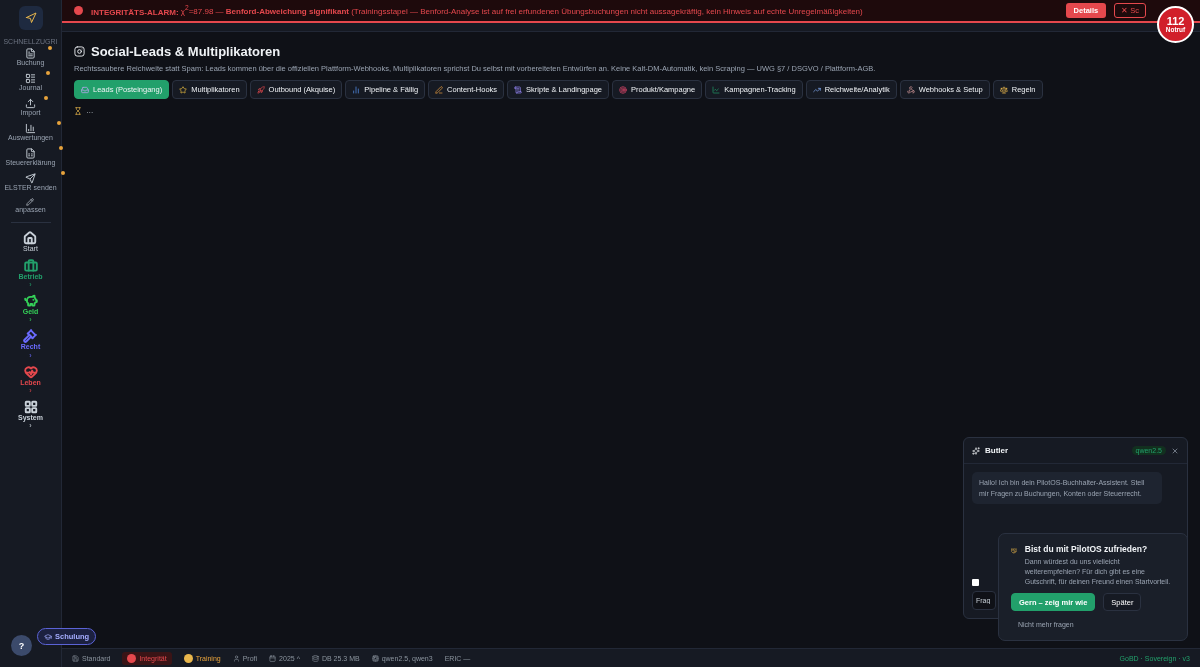 The width and height of the screenshot is (1200, 667). Describe the element at coordinates (48, 636) in the screenshot. I see `graduation-cap-icon` at that location.